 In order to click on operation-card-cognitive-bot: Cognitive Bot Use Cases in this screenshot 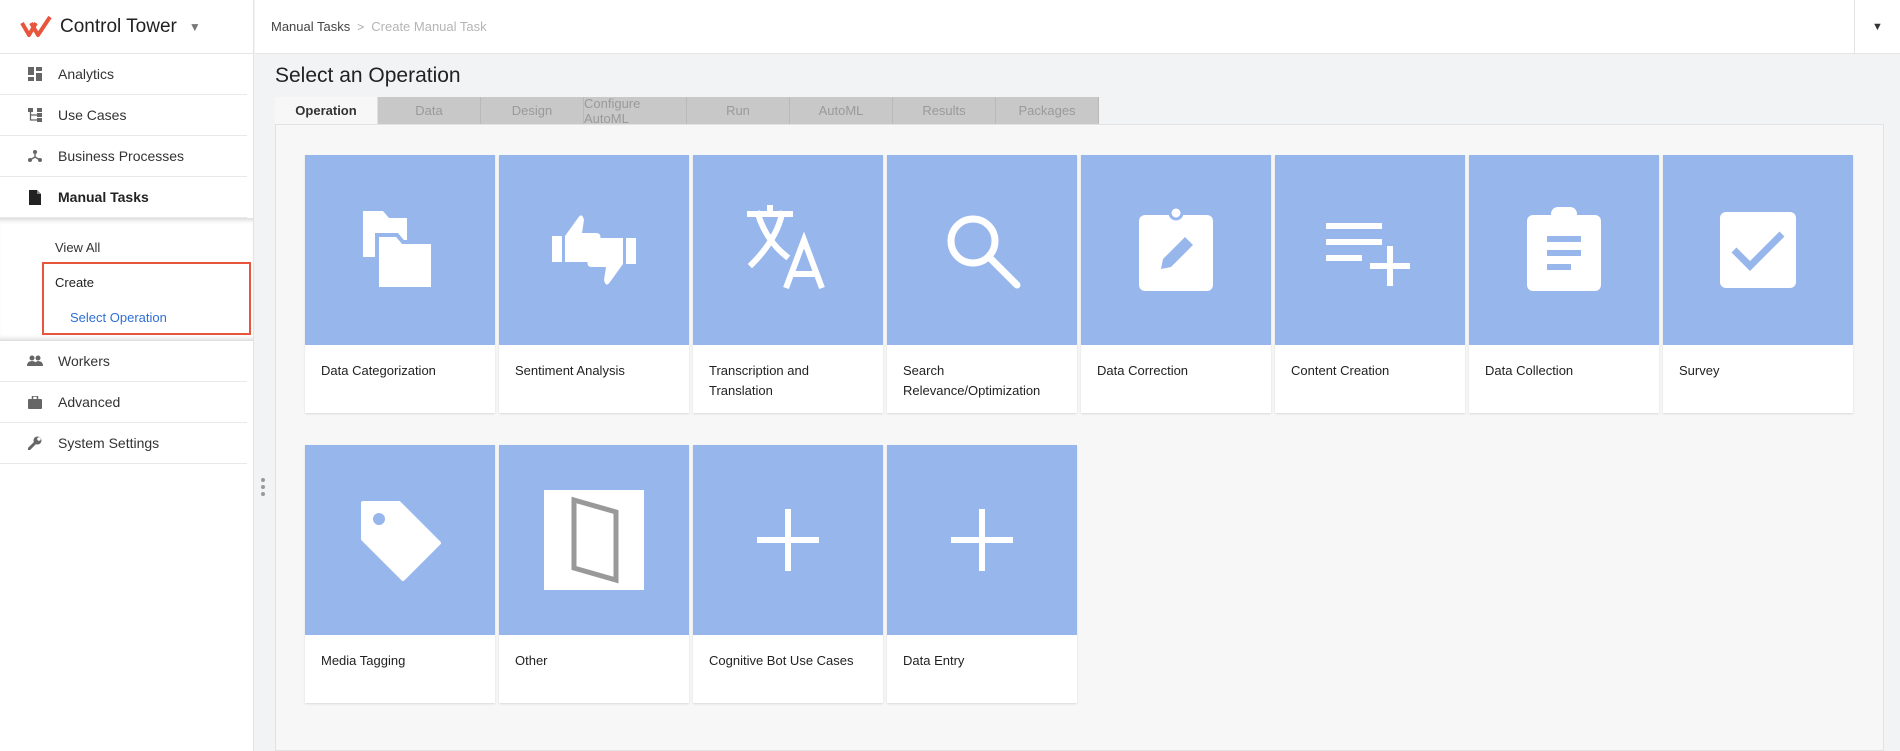, I will do `click(788, 574)`.